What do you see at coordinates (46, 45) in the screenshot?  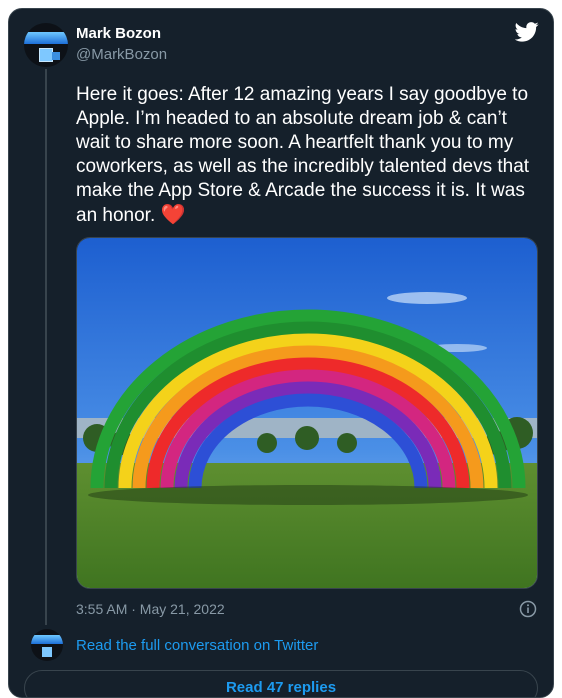 I see `author-avatar` at bounding box center [46, 45].